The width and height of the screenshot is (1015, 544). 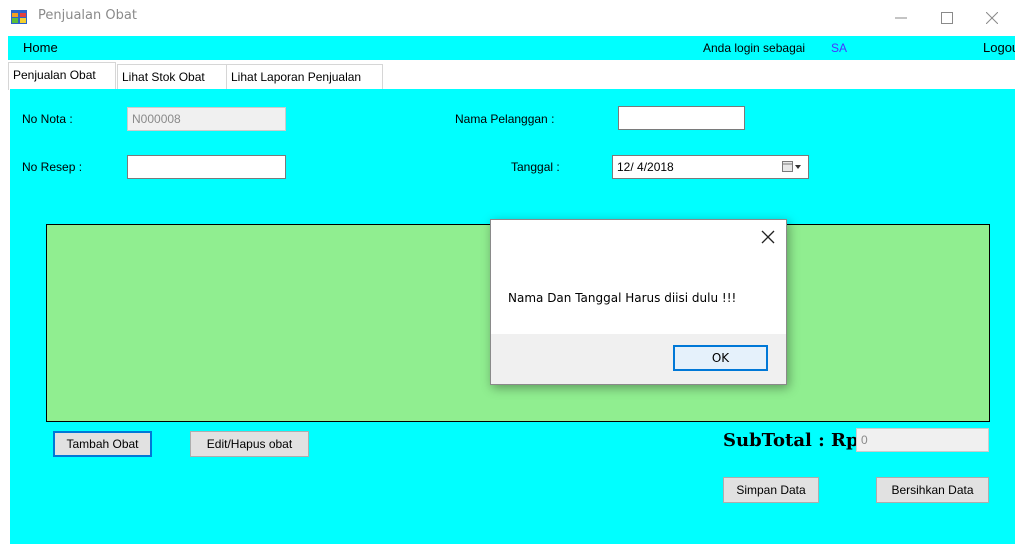 What do you see at coordinates (922, 440) in the screenshot?
I see `subtotal-field: 0` at bounding box center [922, 440].